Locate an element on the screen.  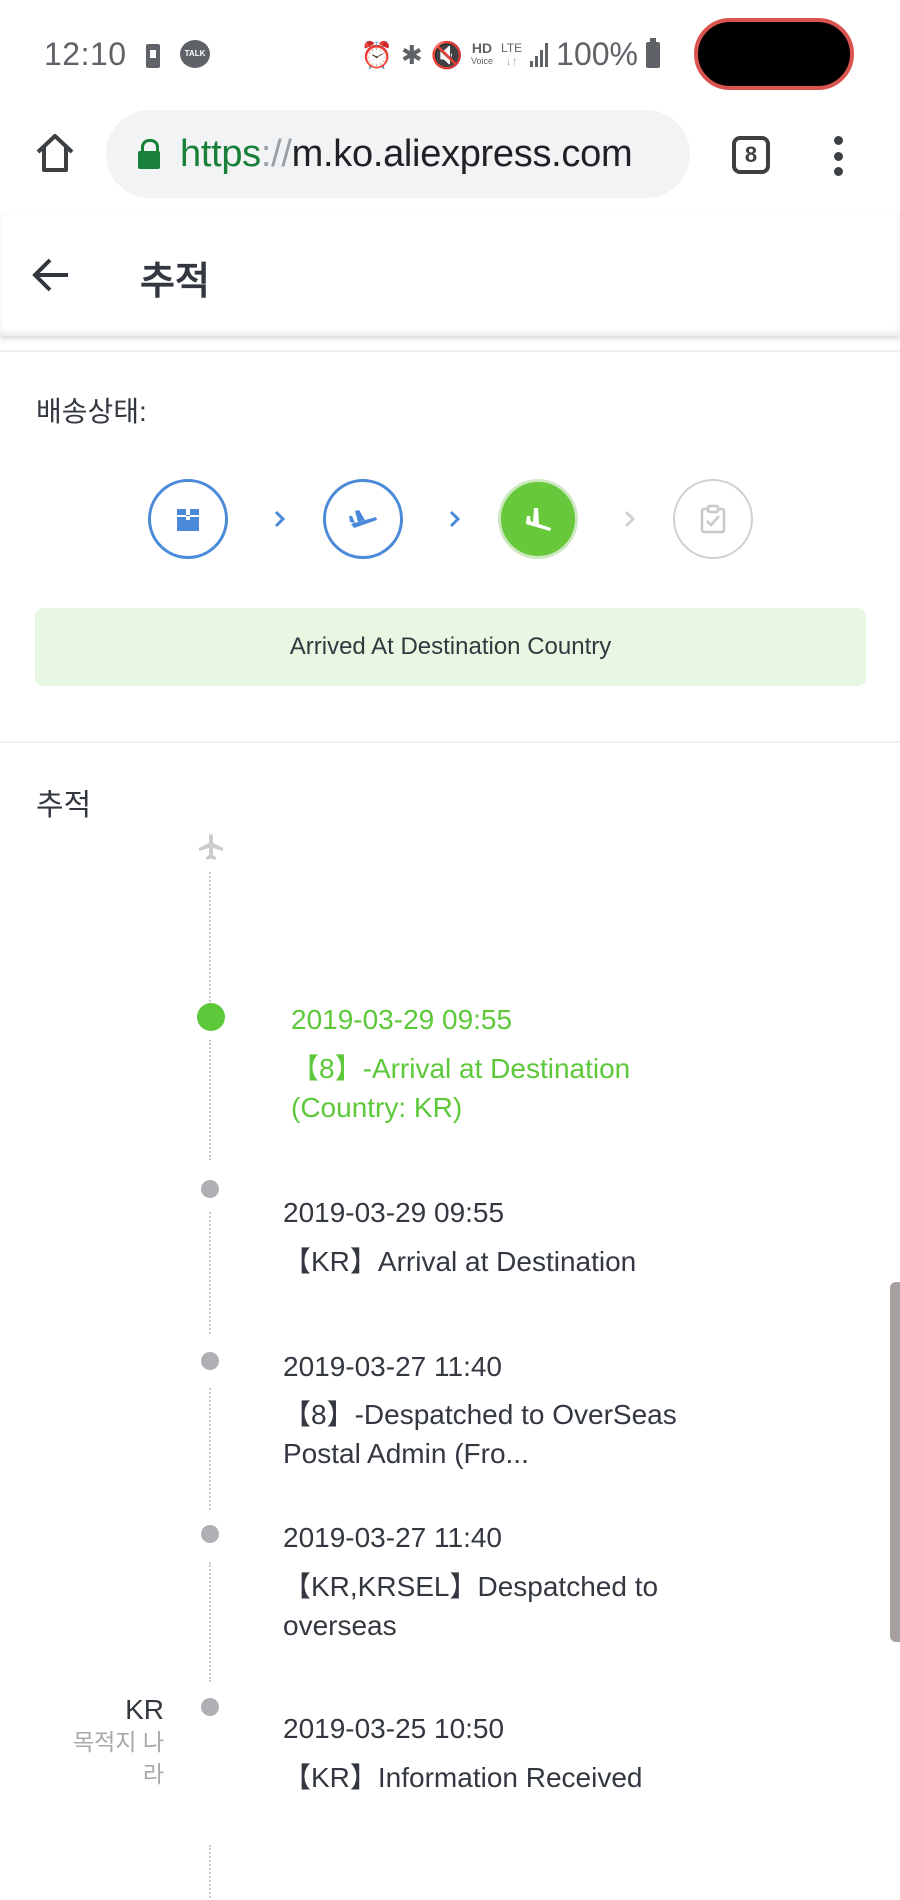
location-name: 목적지 나라 is located at coordinates (118, 1758).